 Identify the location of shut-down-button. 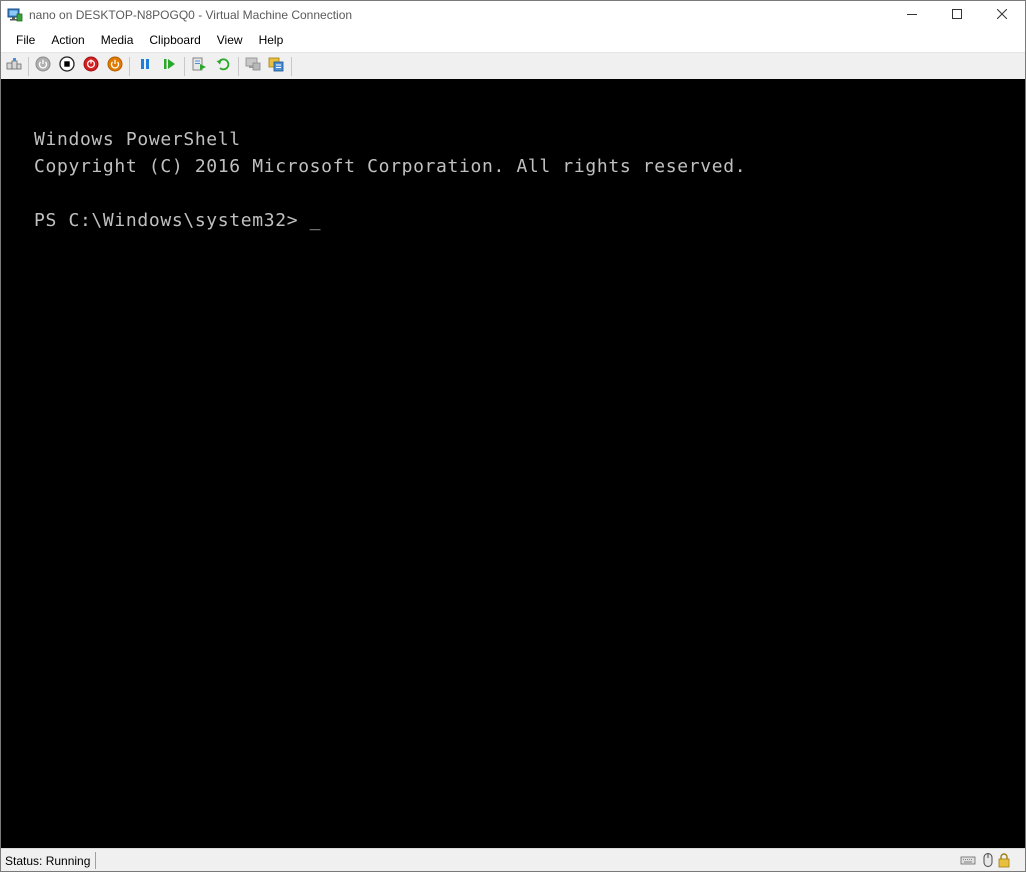
(91, 66).